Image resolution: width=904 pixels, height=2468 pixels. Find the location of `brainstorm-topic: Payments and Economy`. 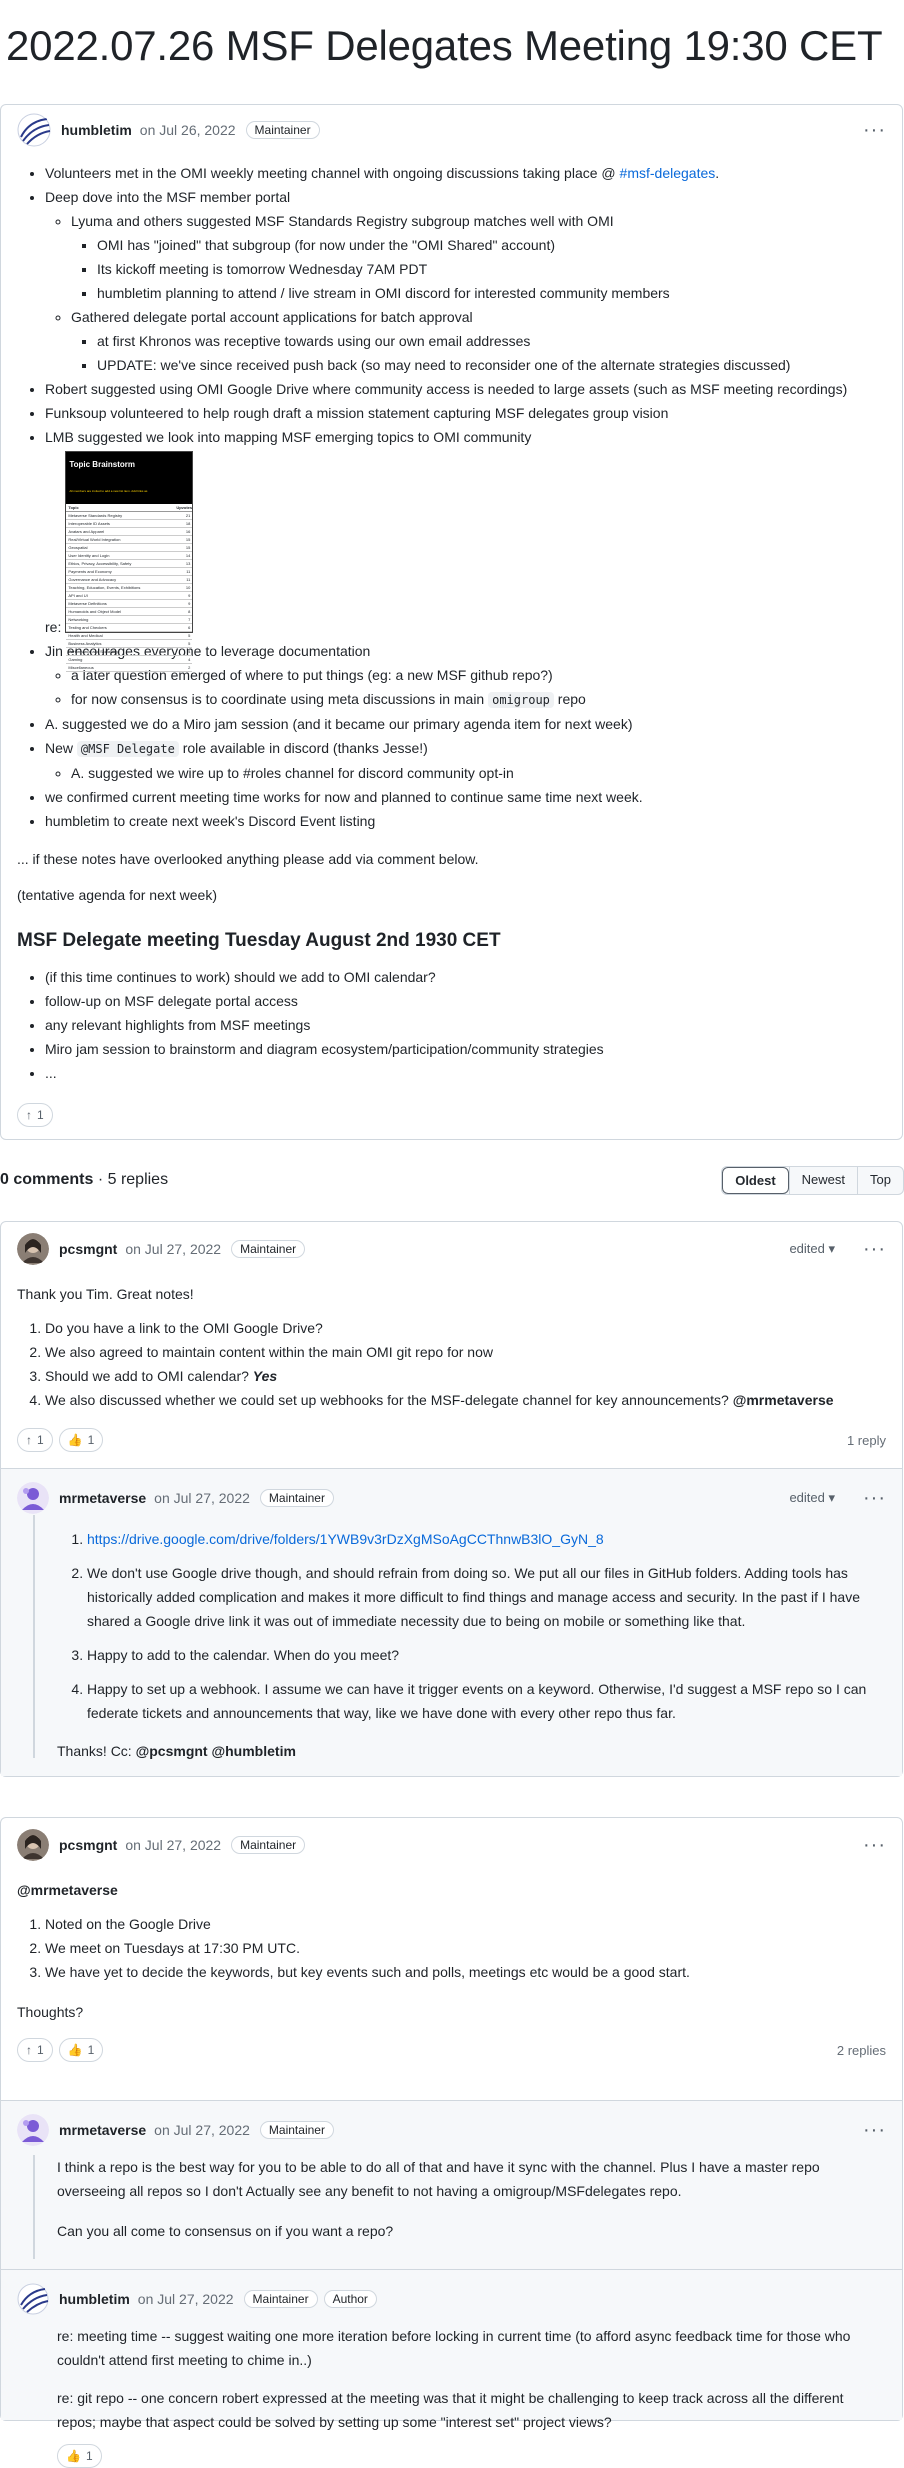

brainstorm-topic: Payments and Economy is located at coordinates (90, 571).